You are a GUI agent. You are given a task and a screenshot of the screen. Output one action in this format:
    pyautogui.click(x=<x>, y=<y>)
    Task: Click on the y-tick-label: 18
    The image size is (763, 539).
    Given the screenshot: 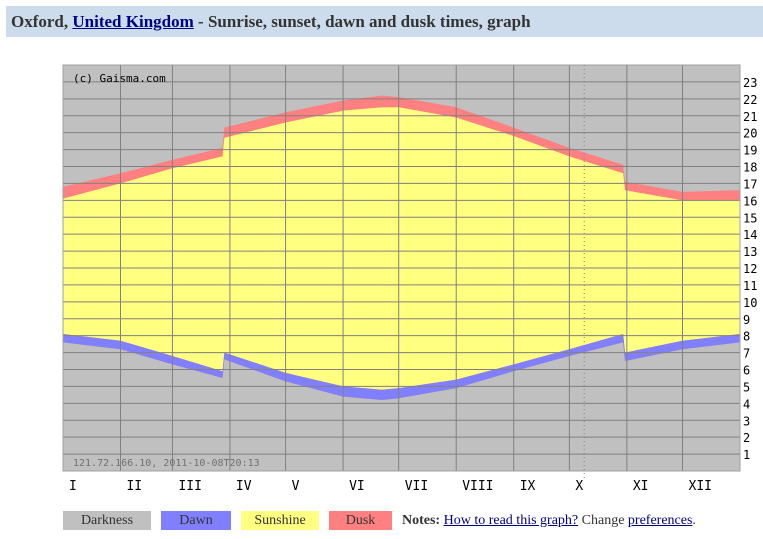 What is the action you would take?
    pyautogui.click(x=750, y=168)
    